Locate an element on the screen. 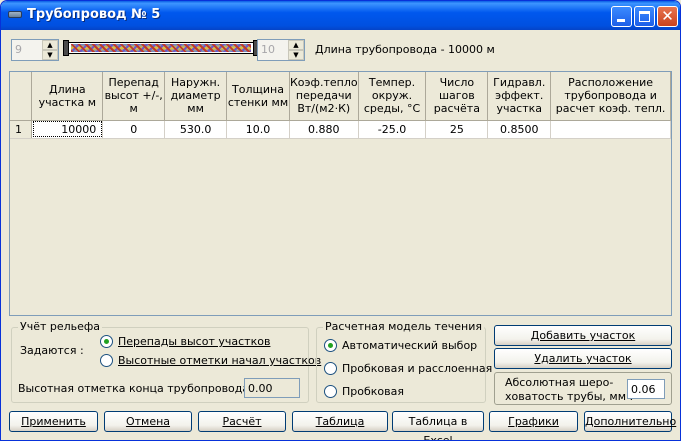 Image resolution: width=681 pixels, height=441 pixels. pipeline-length-label: Длина трубопровода - 10000 м is located at coordinates (405, 49).